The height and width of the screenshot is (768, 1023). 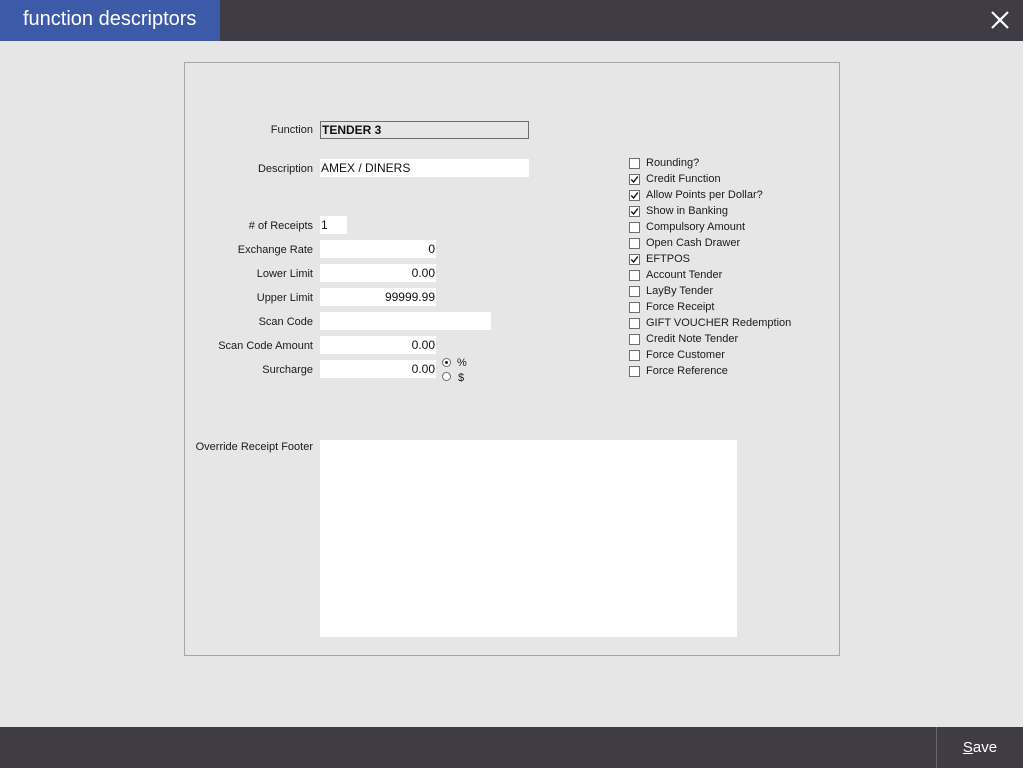 What do you see at coordinates (685, 355) in the screenshot?
I see `option-label: Force Customer` at bounding box center [685, 355].